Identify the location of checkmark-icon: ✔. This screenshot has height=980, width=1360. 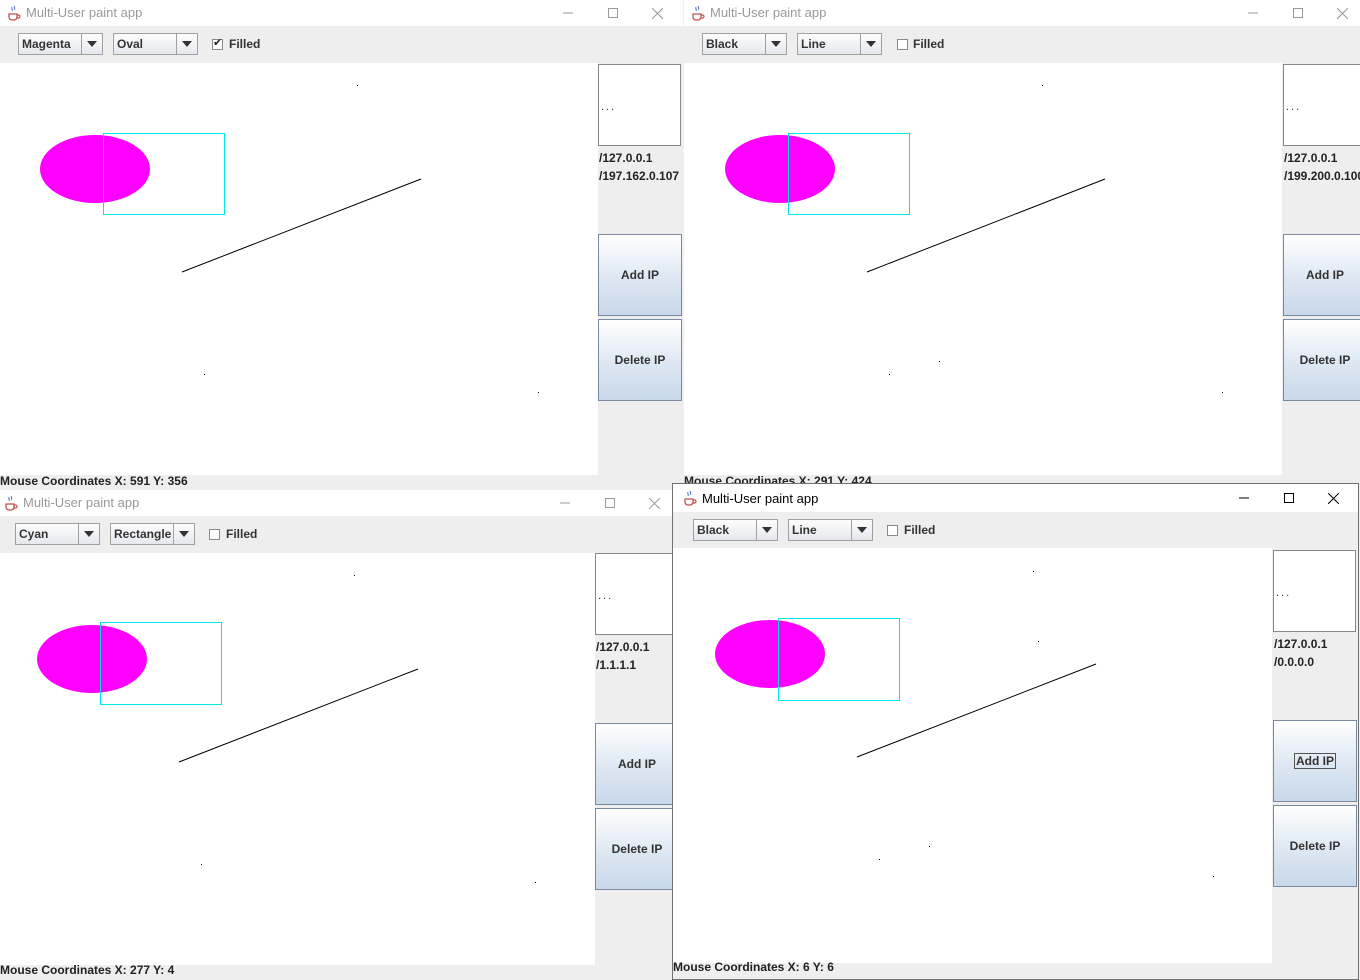
(218, 43).